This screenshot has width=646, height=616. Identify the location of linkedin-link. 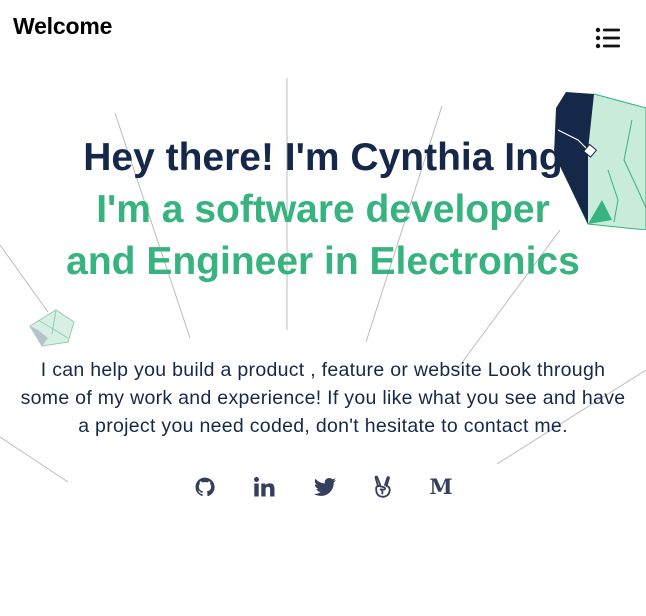
(264, 487).